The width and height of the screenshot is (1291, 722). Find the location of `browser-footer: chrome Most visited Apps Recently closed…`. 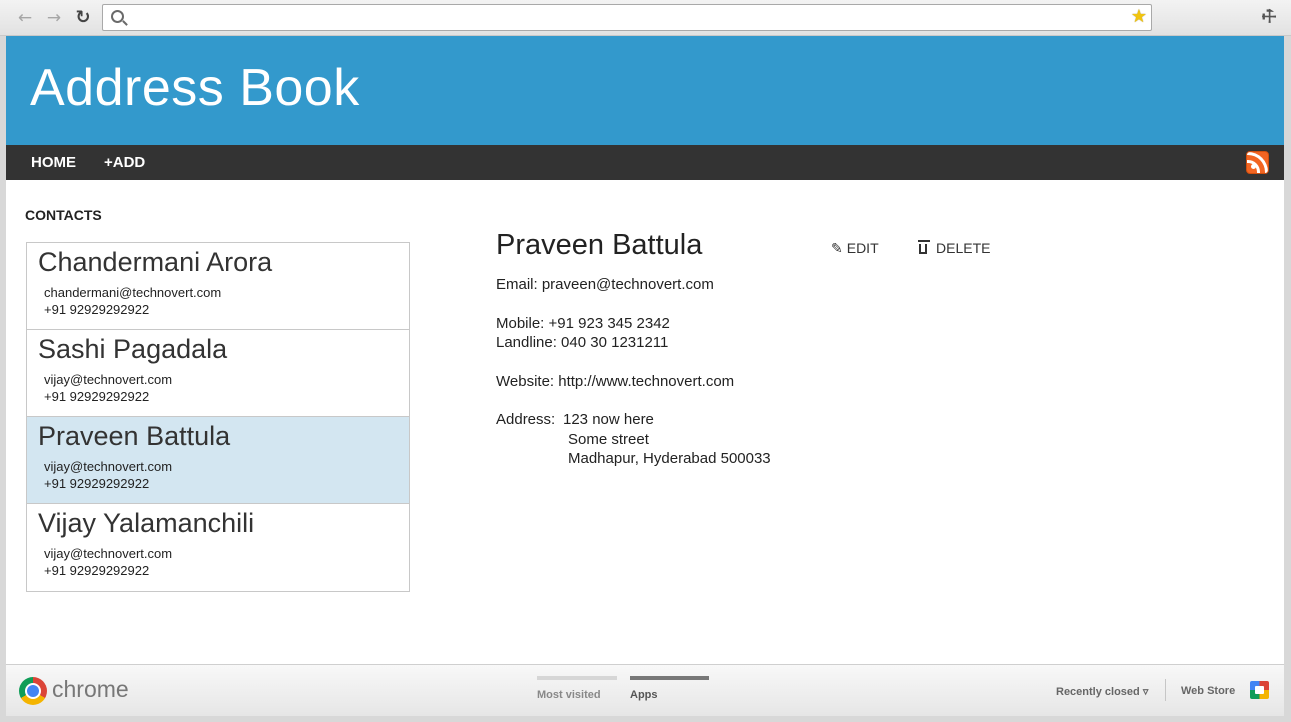

browser-footer: chrome Most visited Apps Recently closed… is located at coordinates (645, 690).